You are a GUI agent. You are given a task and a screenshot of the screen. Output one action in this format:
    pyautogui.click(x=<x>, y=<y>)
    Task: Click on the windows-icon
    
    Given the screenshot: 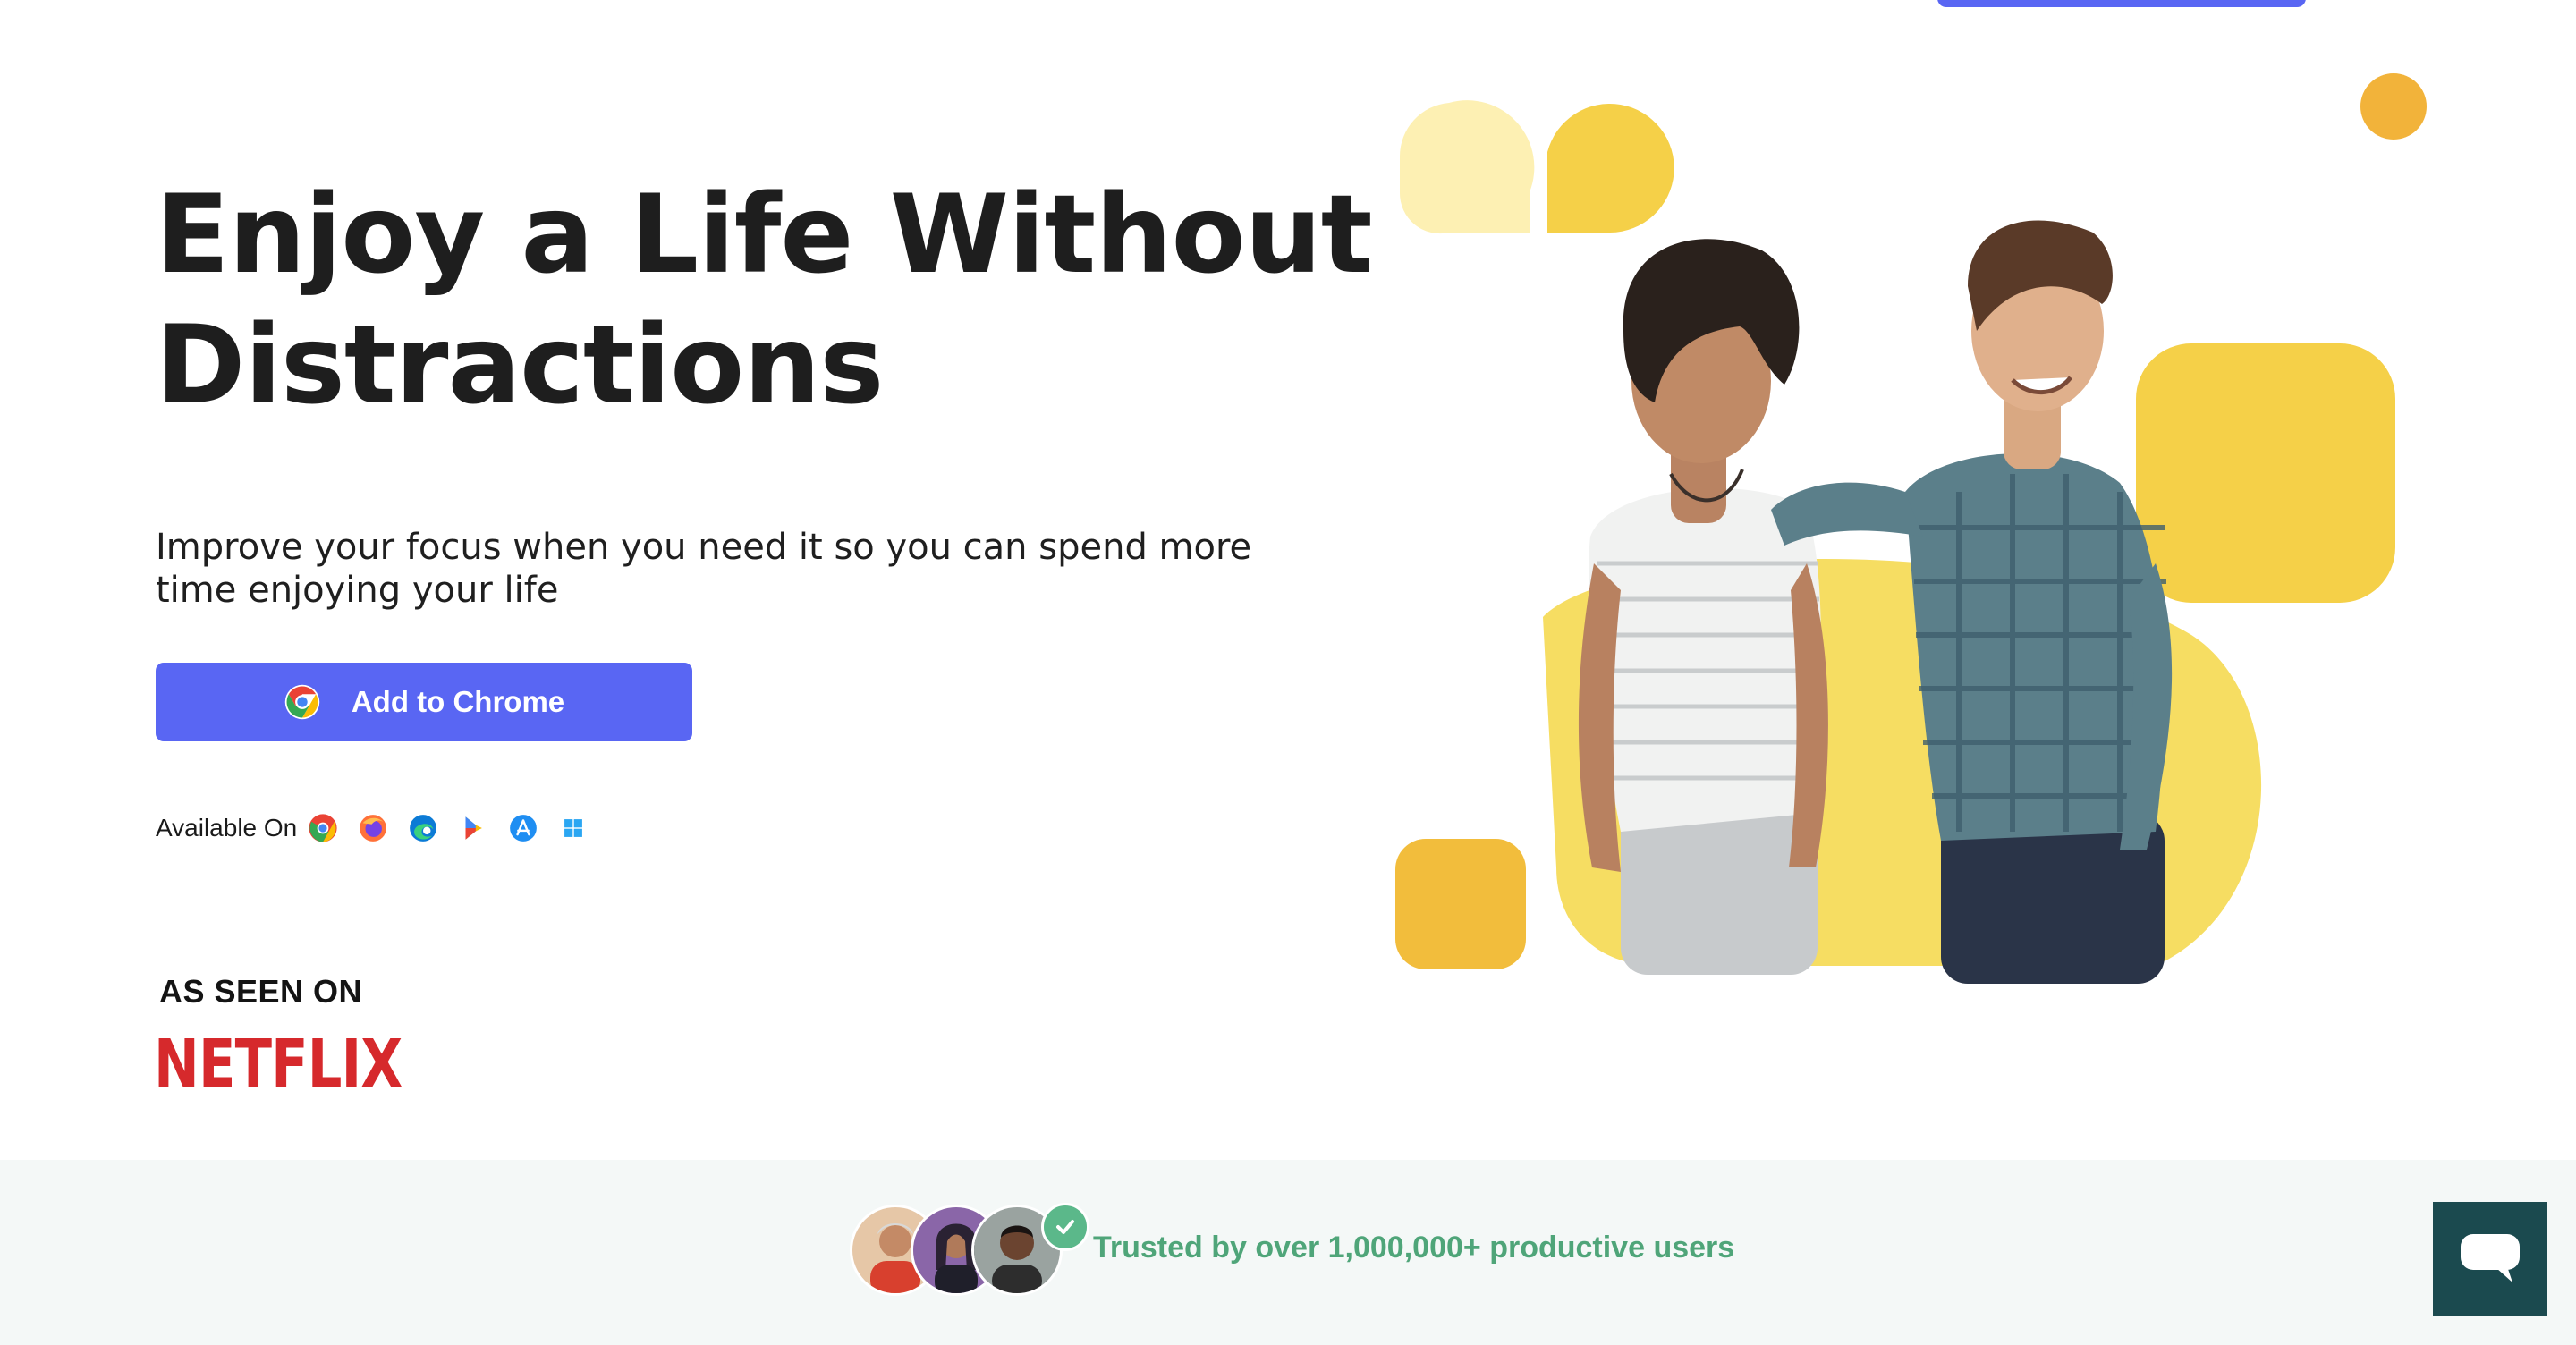 What is the action you would take?
    pyautogui.click(x=573, y=828)
    